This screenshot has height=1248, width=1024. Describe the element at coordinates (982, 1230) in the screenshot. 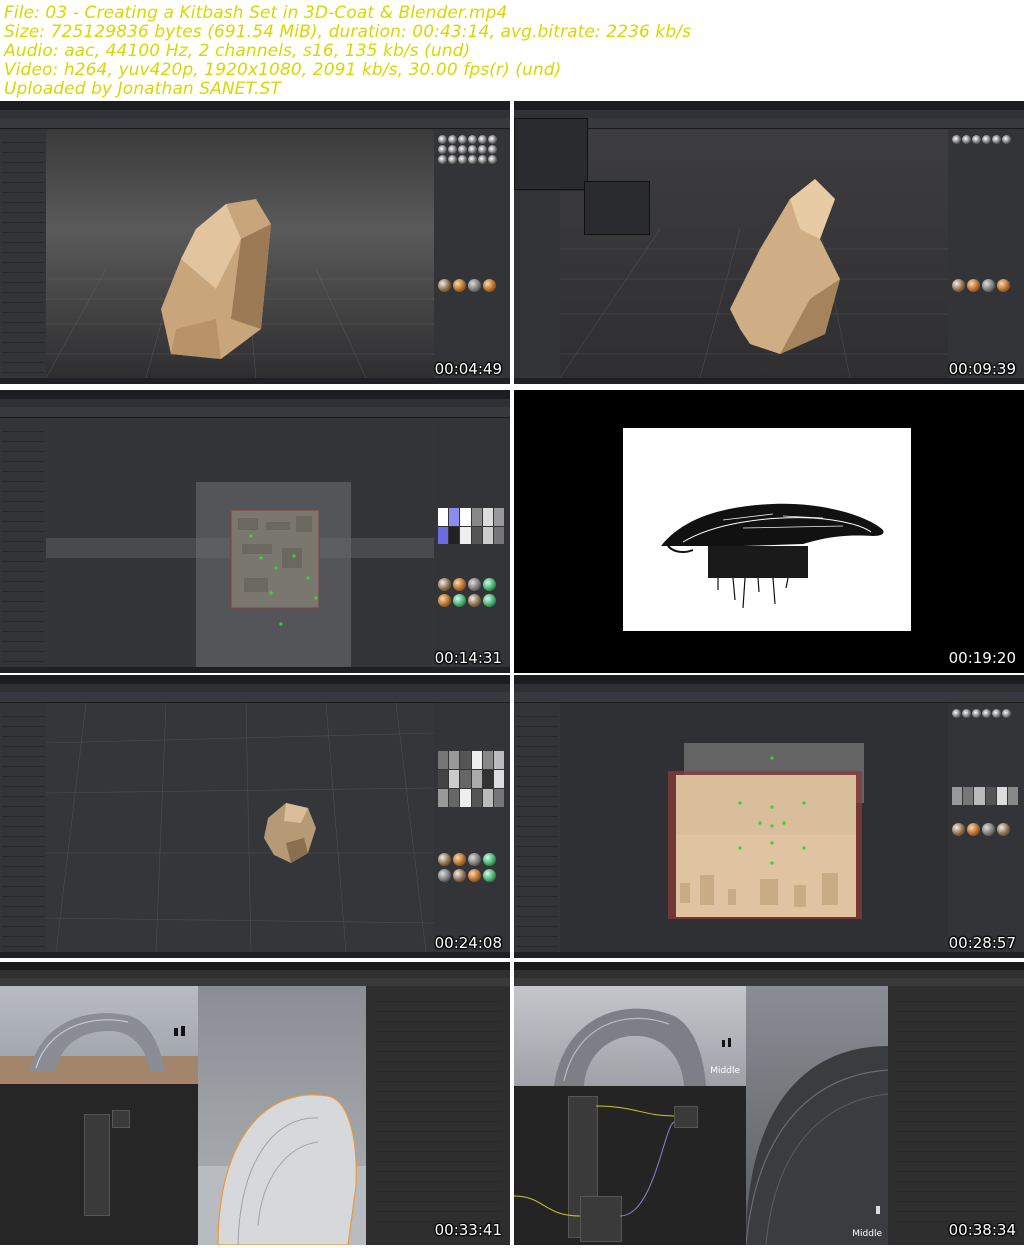

I see `timestamp: 00:38:34` at that location.